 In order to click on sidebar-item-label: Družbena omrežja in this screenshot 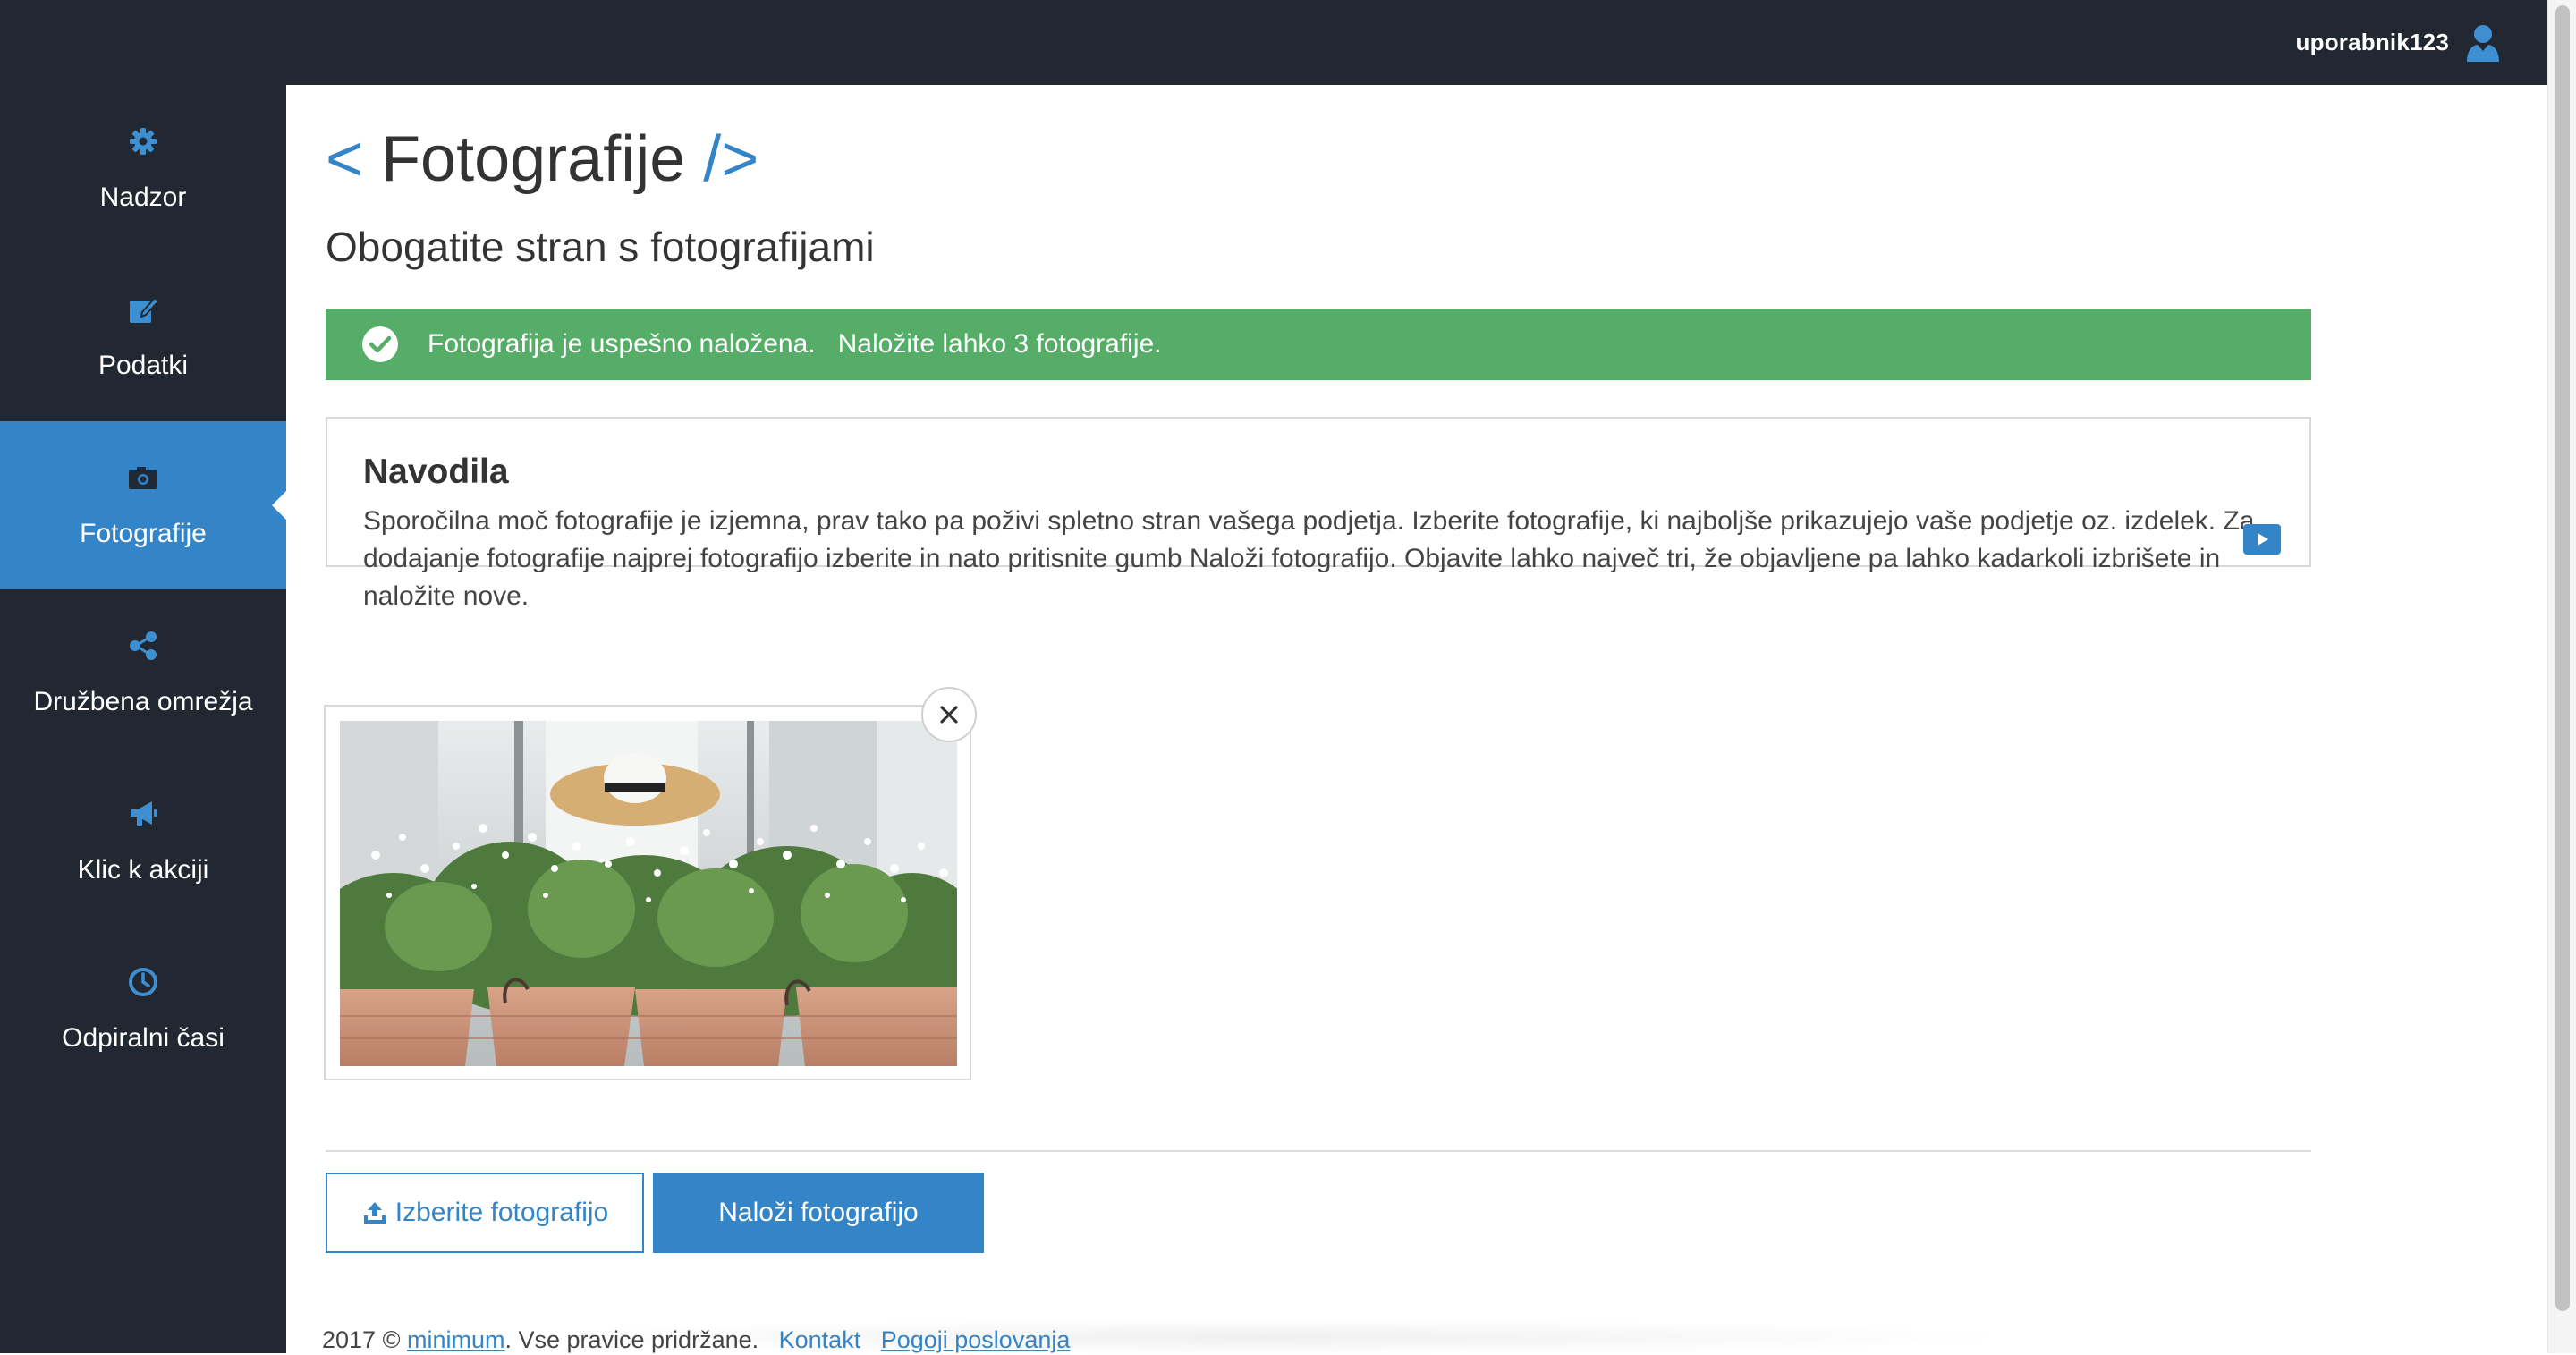, I will do `click(143, 702)`.